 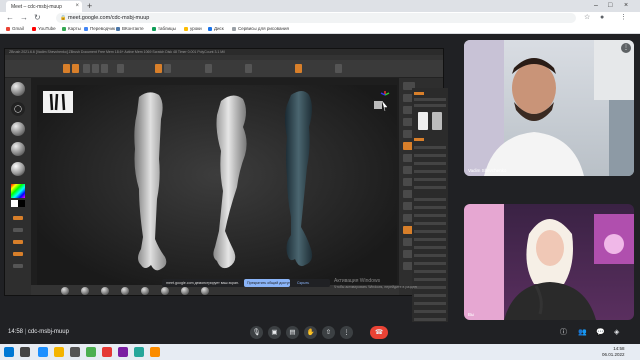 What do you see at coordinates (86, 68) in the screenshot?
I see `move-tool-icon` at bounding box center [86, 68].